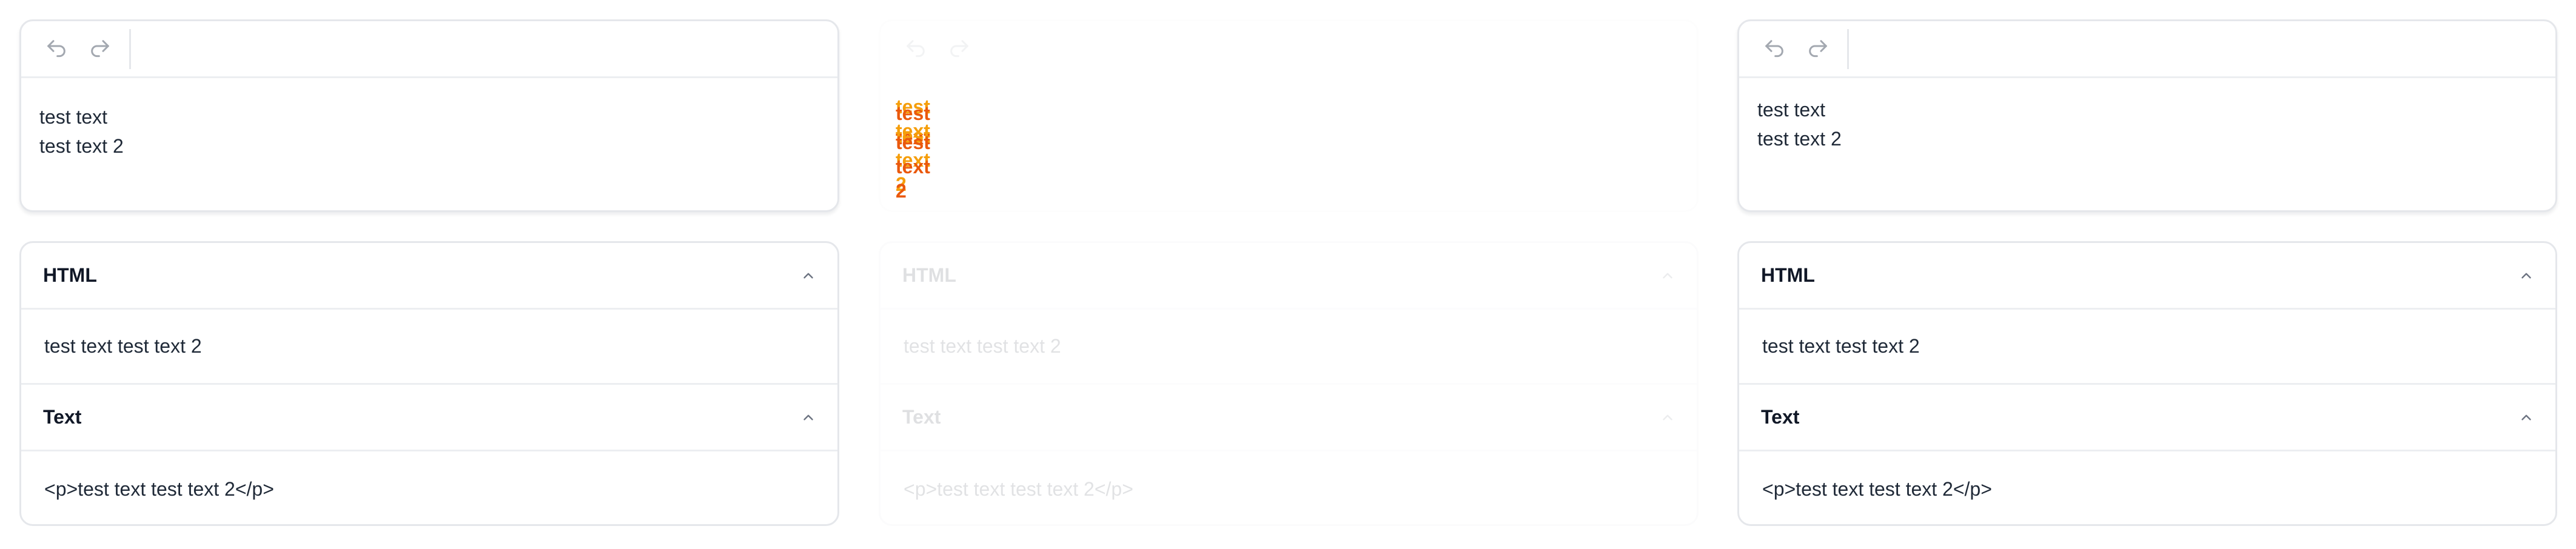 This screenshot has height=549, width=2576. What do you see at coordinates (1289, 116) in the screenshot?
I see `rich-text-editor` at bounding box center [1289, 116].